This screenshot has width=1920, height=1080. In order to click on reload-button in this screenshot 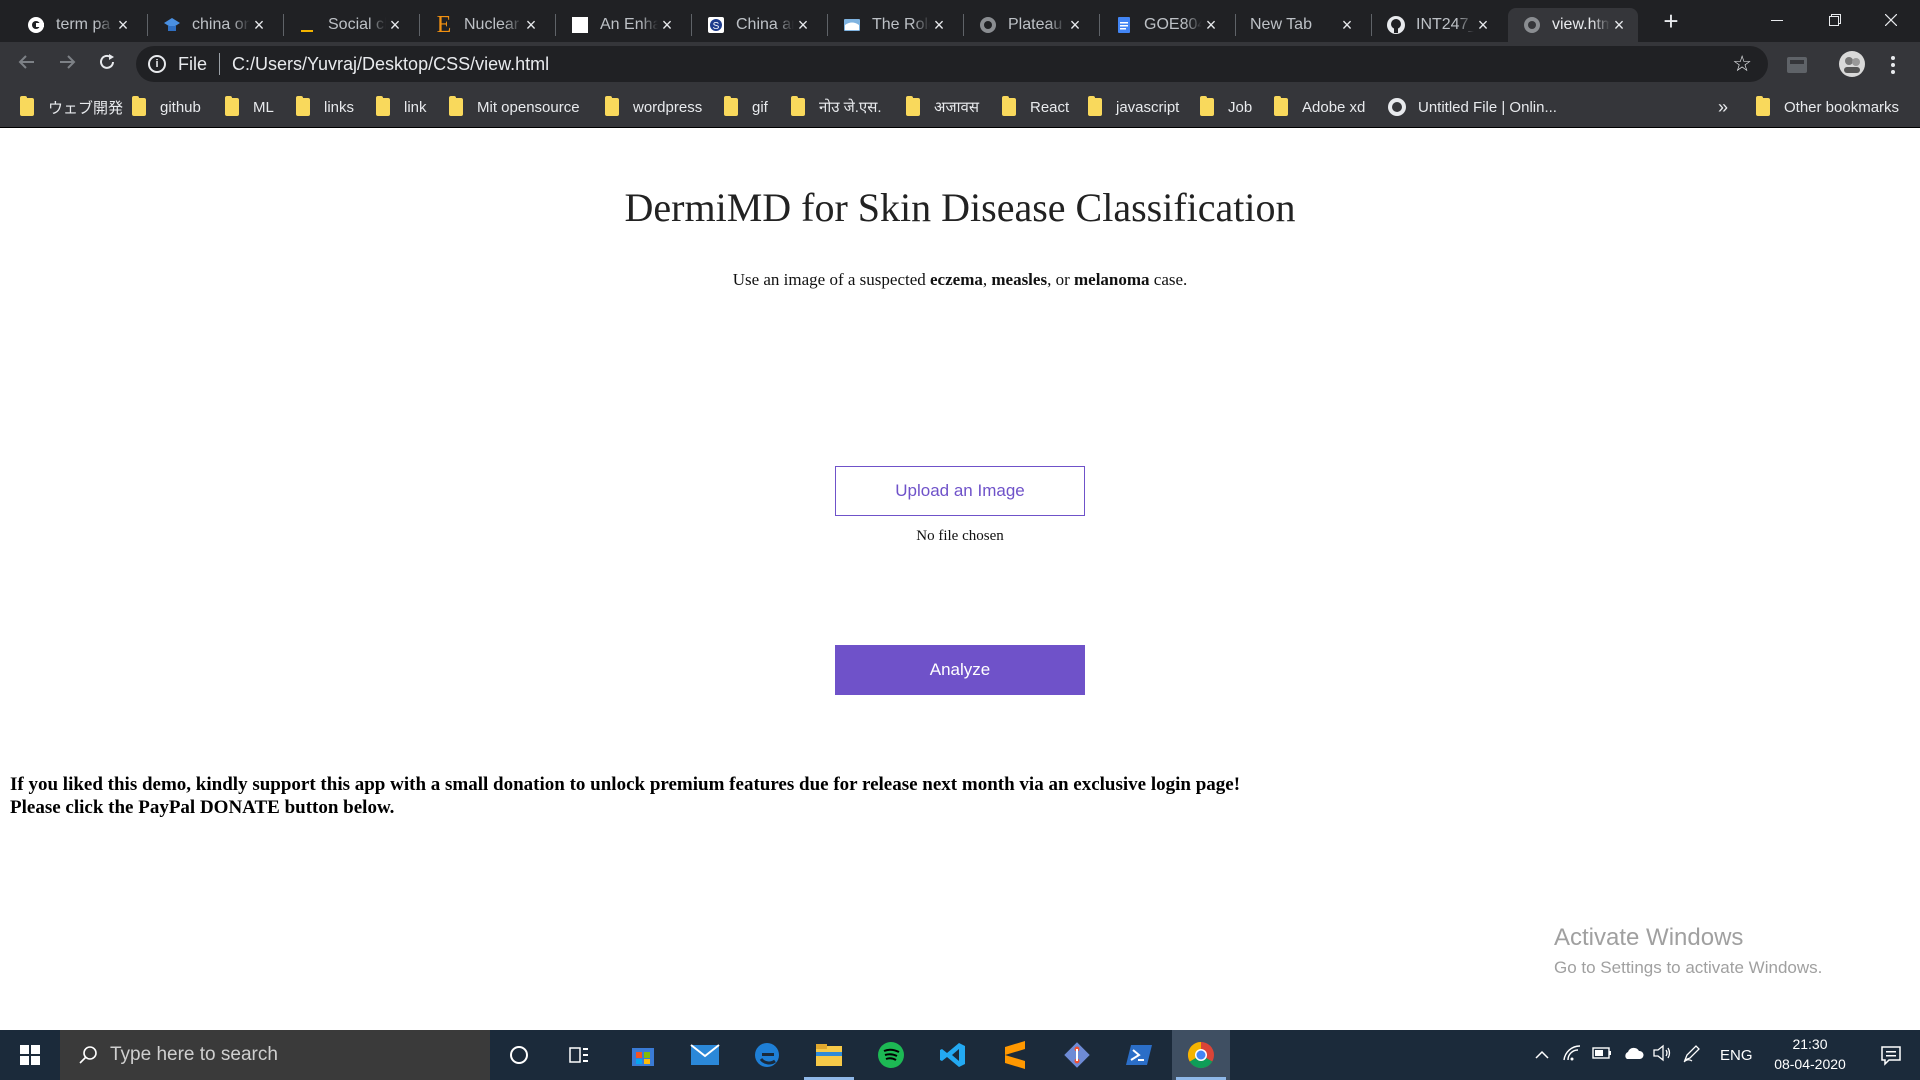, I will do `click(107, 65)`.